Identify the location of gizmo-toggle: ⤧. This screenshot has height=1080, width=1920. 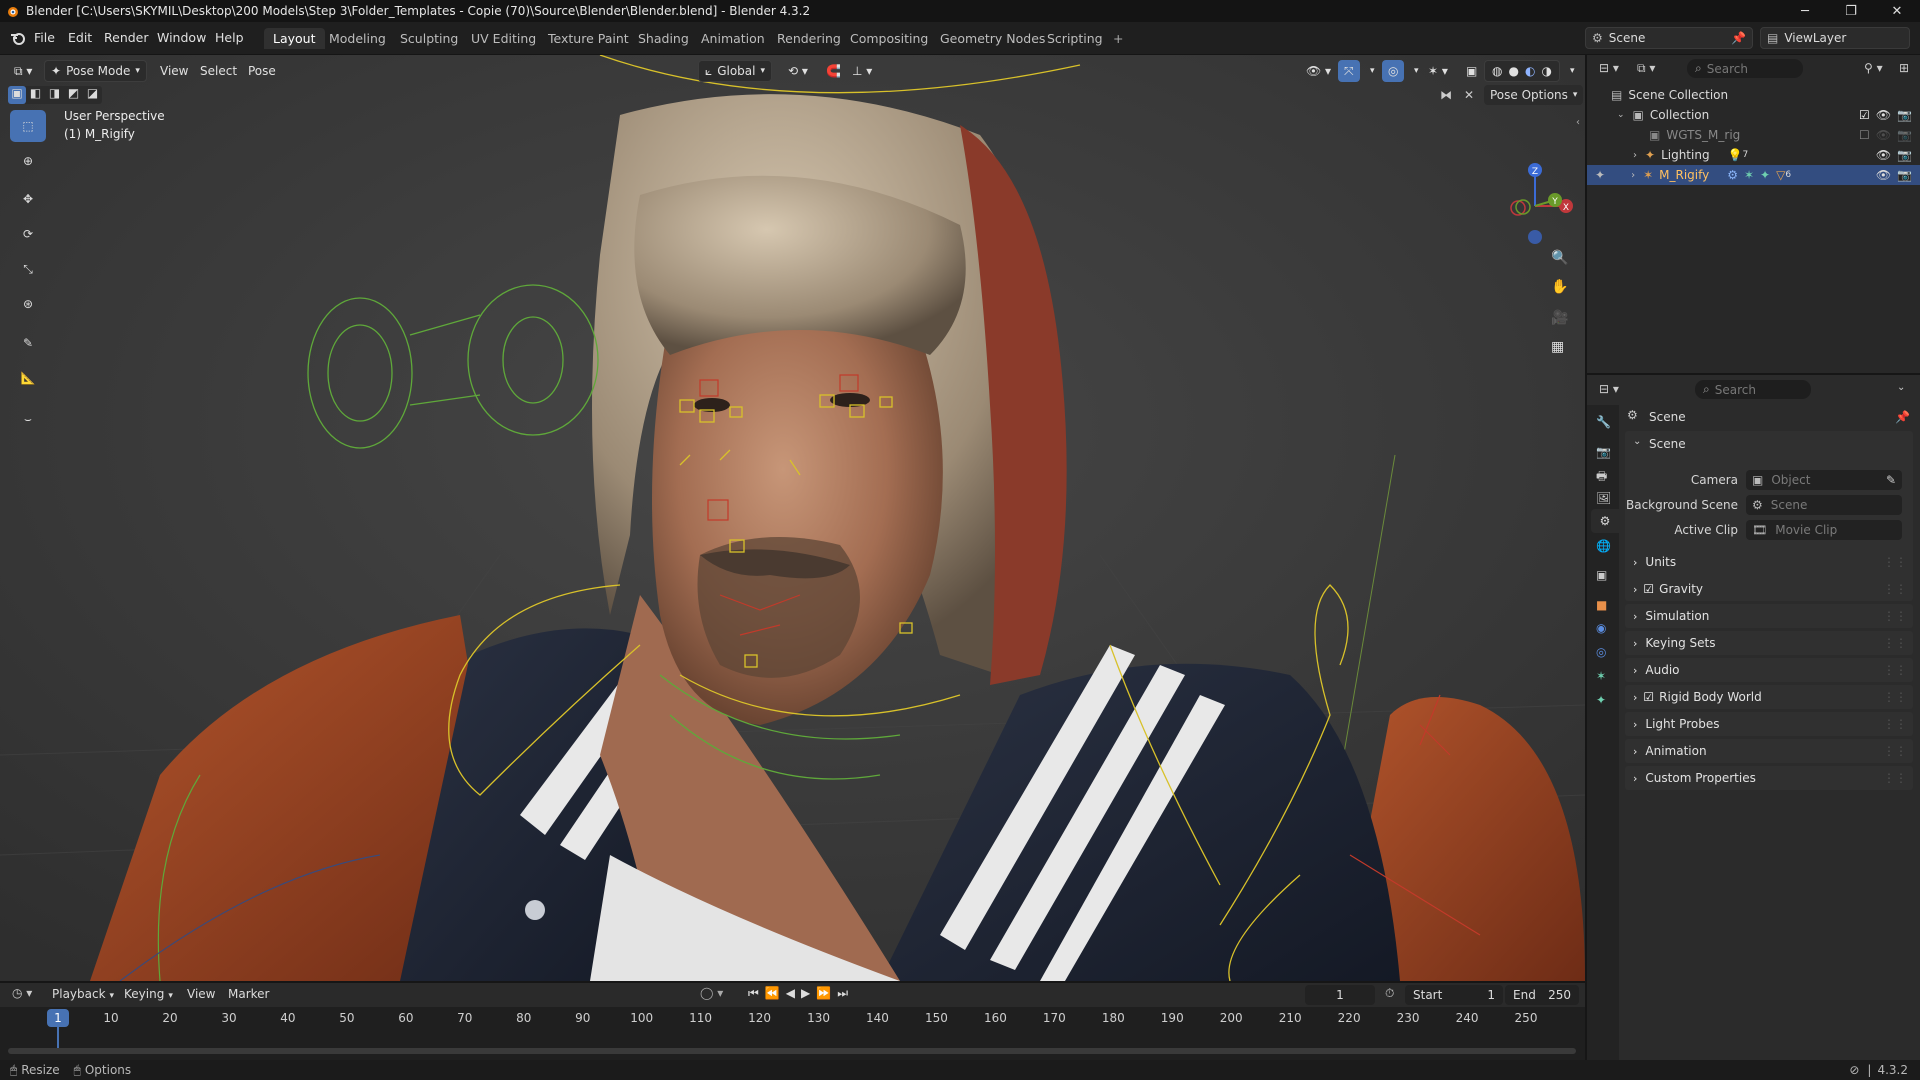
(1349, 71).